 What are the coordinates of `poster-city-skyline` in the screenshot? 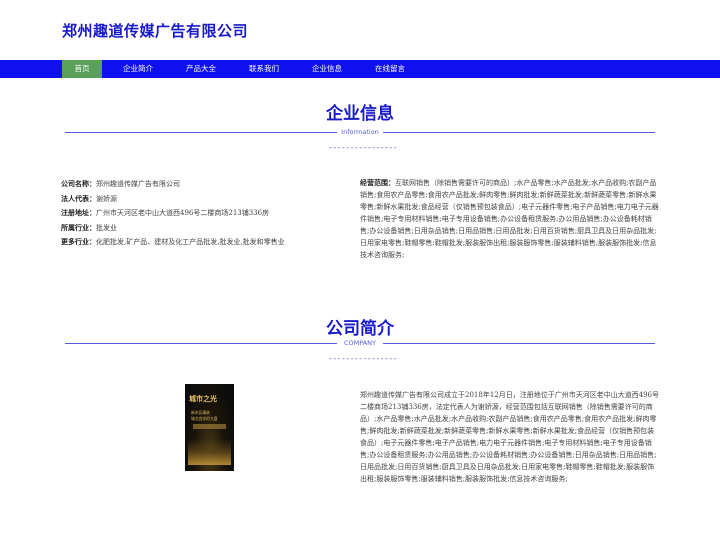 It's located at (209, 452).